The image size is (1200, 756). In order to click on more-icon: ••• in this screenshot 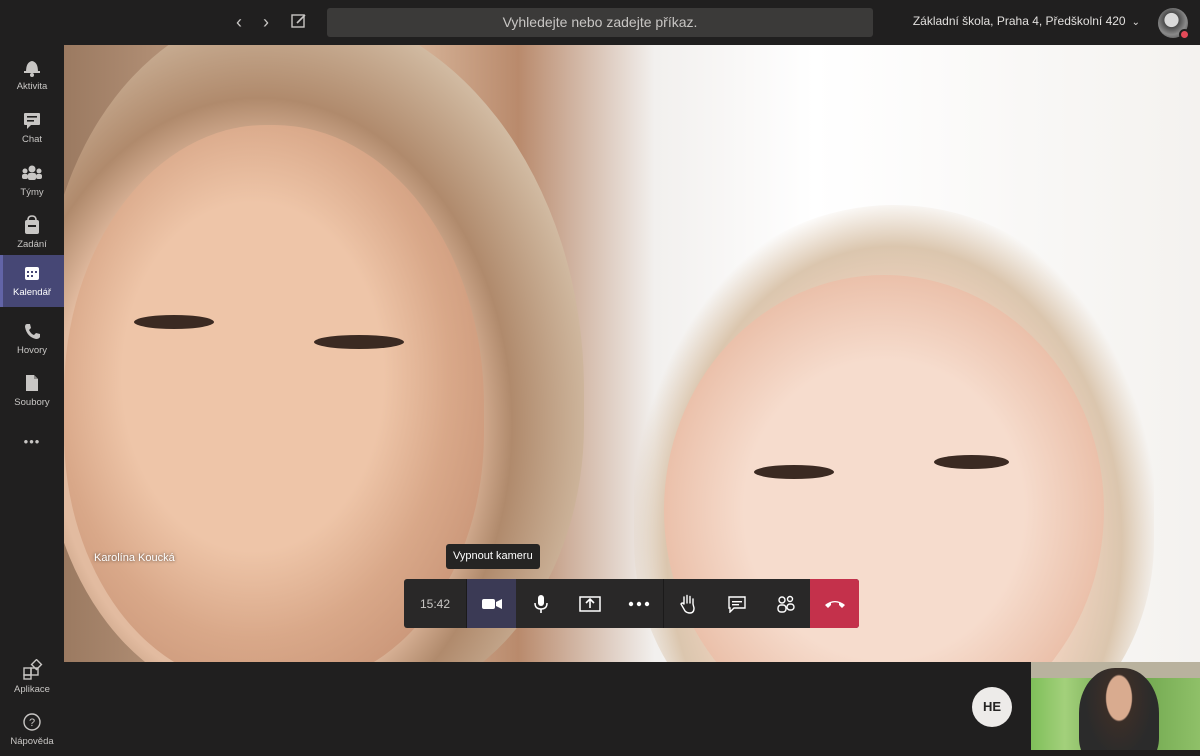, I will do `click(32, 441)`.